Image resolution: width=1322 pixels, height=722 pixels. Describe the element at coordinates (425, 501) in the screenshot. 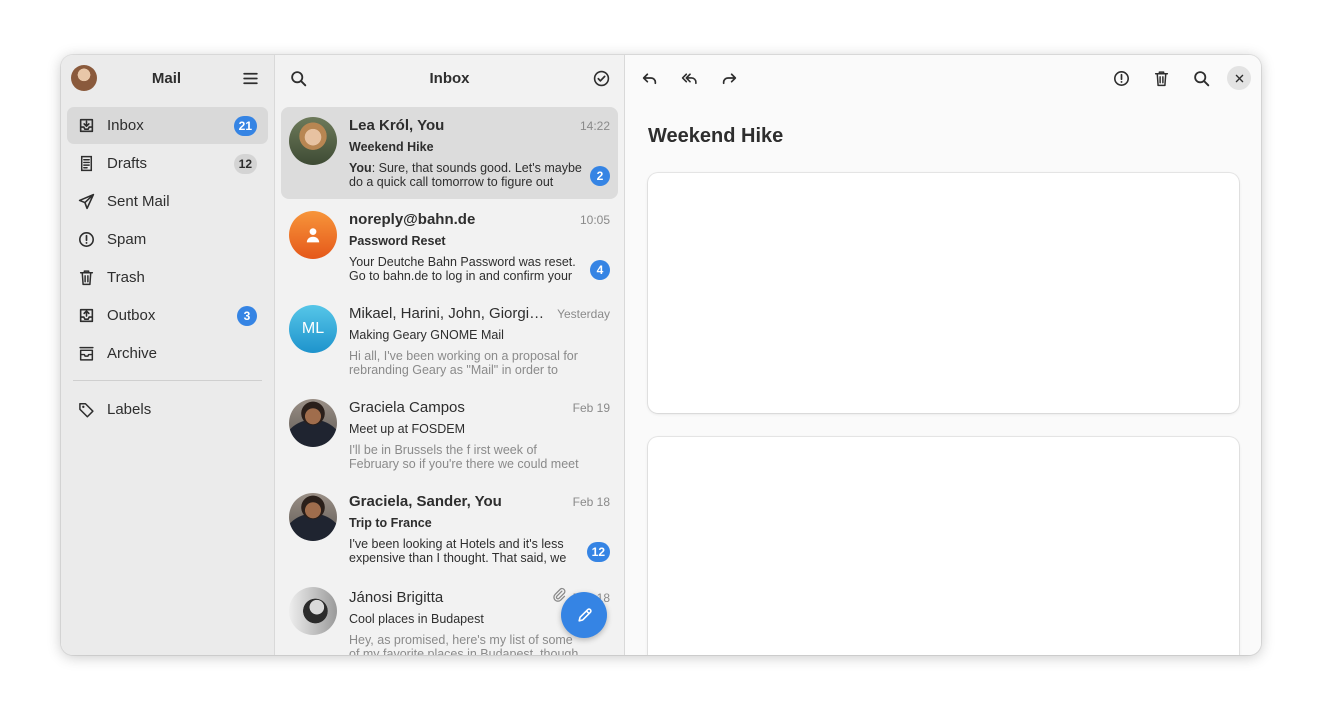

I see `message-sender: Graciela, Sander, You` at that location.